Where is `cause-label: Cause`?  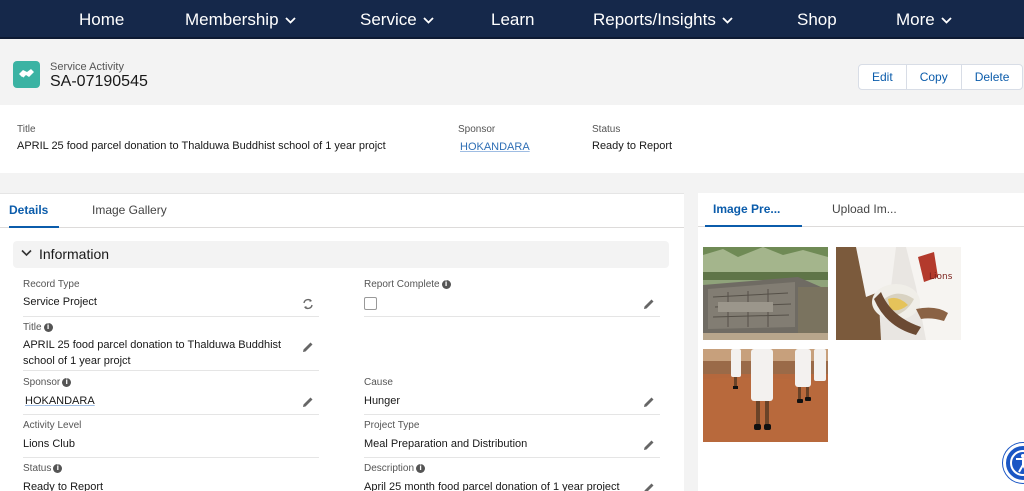
cause-label: Cause is located at coordinates (378, 382).